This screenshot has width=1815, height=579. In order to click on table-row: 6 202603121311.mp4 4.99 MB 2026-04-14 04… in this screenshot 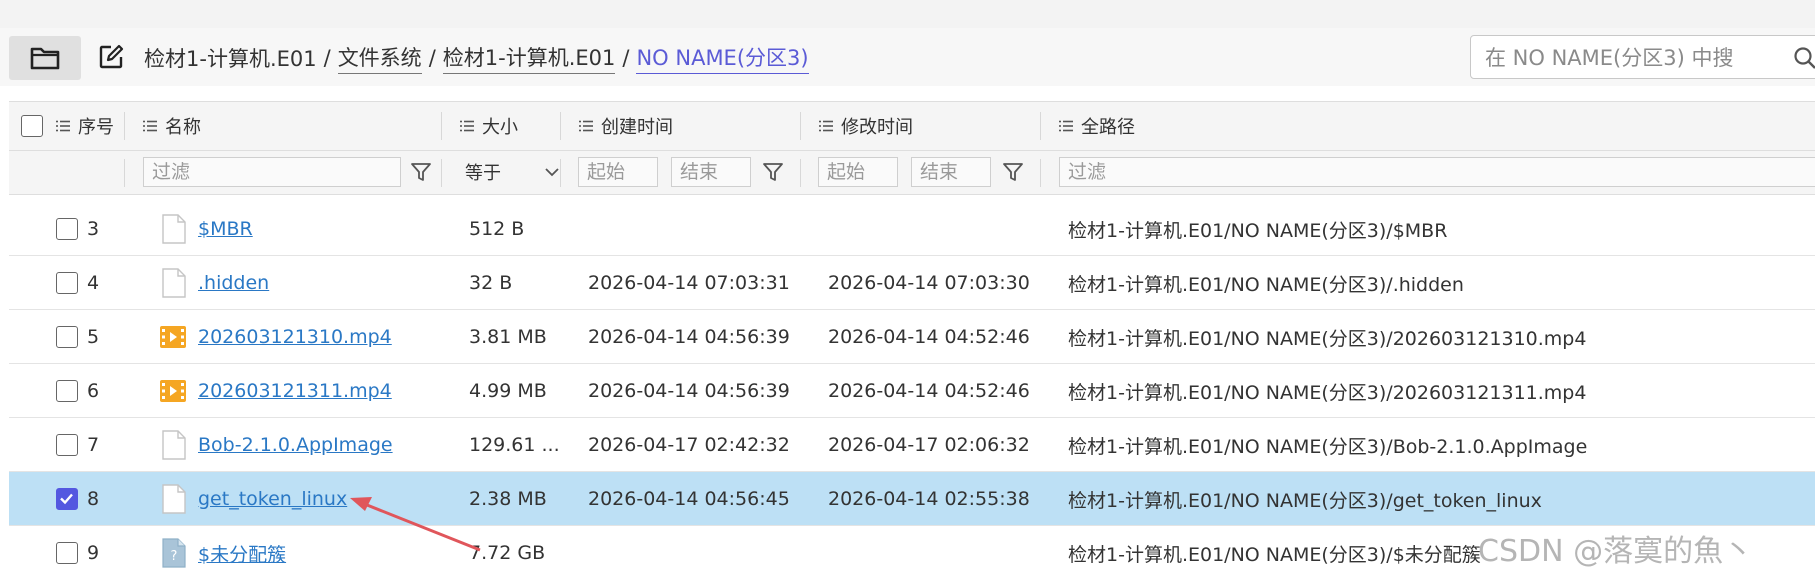, I will do `click(912, 391)`.